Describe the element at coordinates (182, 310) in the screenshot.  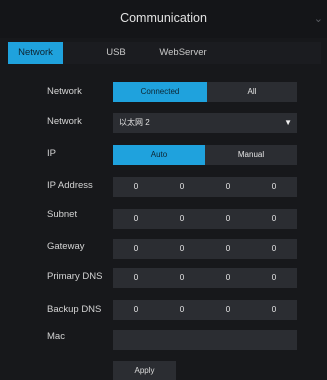
I see `backup-dns-octet-2: 0` at that location.